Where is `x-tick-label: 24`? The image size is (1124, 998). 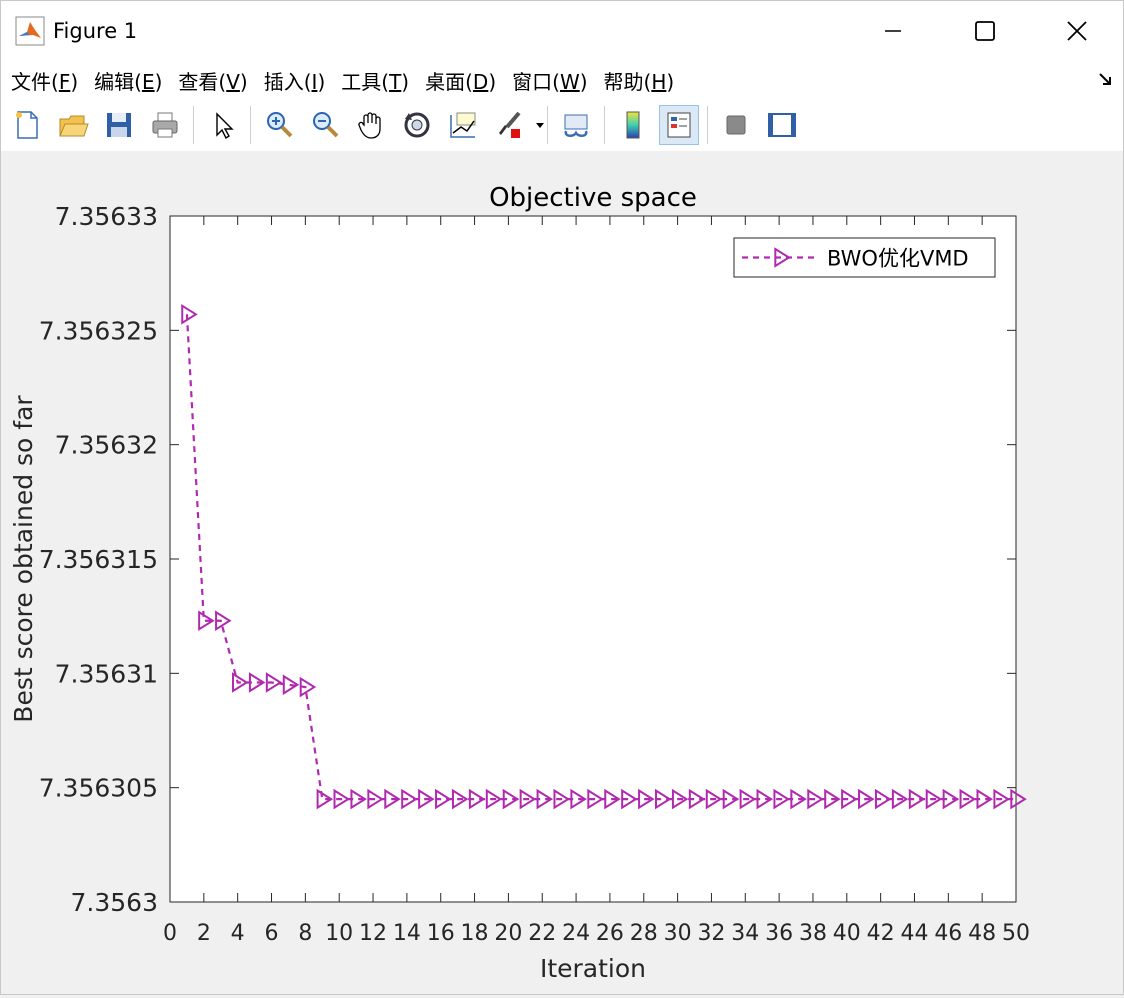 x-tick-label: 24 is located at coordinates (576, 933).